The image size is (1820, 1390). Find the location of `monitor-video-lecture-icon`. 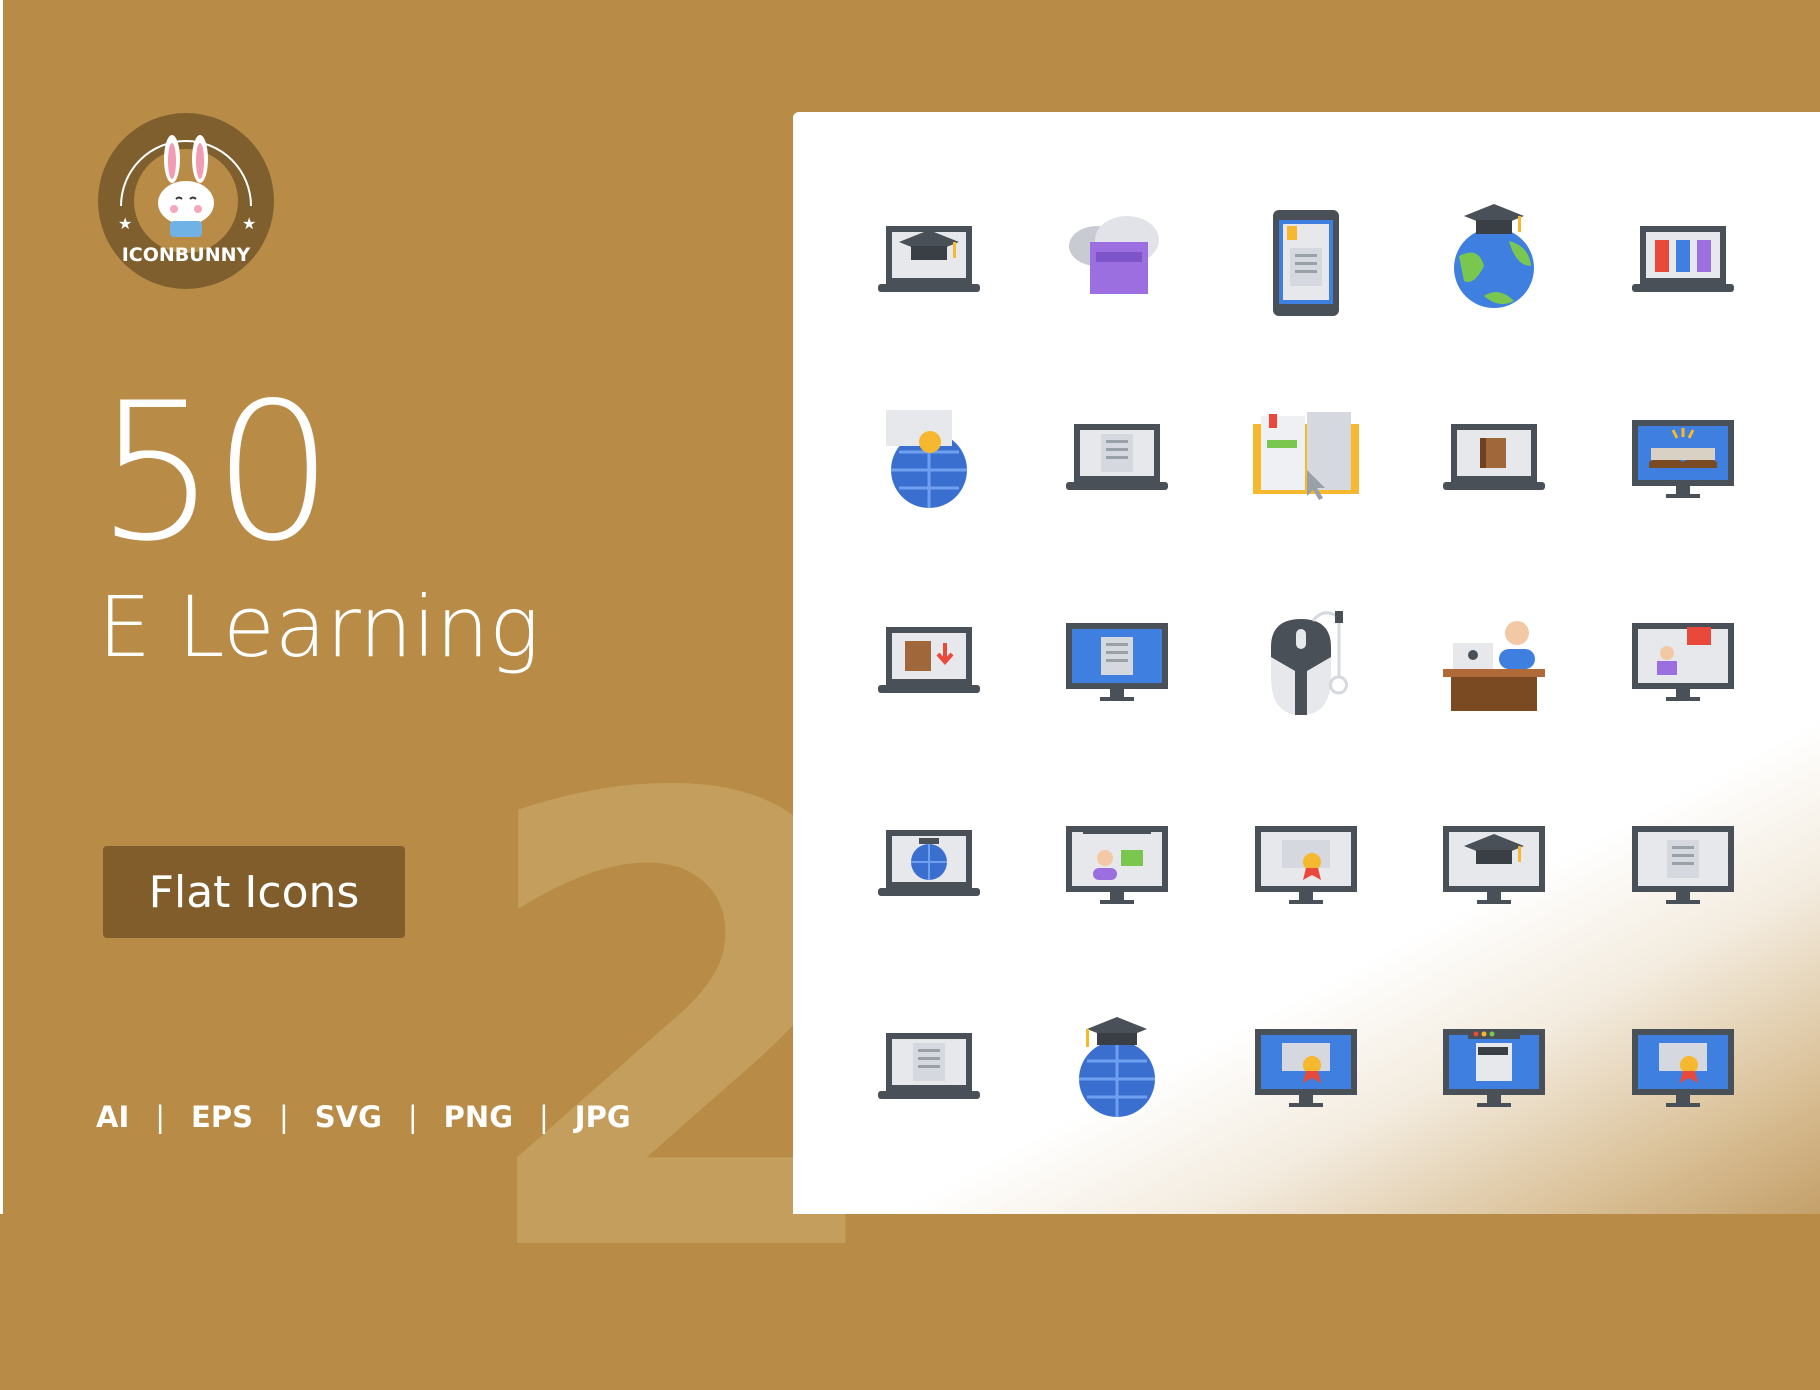

monitor-video-lecture-icon is located at coordinates (1683, 662).